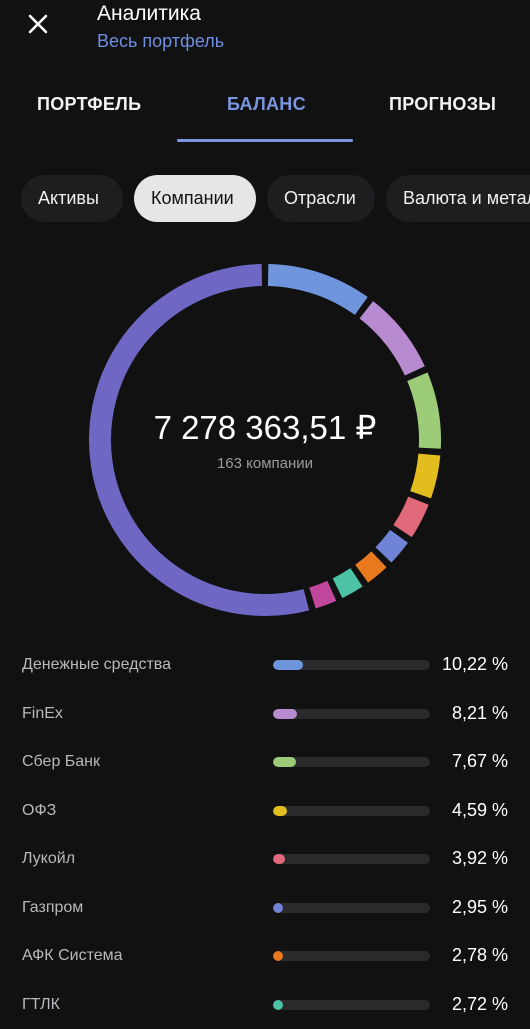 The width and height of the screenshot is (530, 1029). Describe the element at coordinates (149, 13) in the screenshot. I see `page-title: Аналитика` at that location.